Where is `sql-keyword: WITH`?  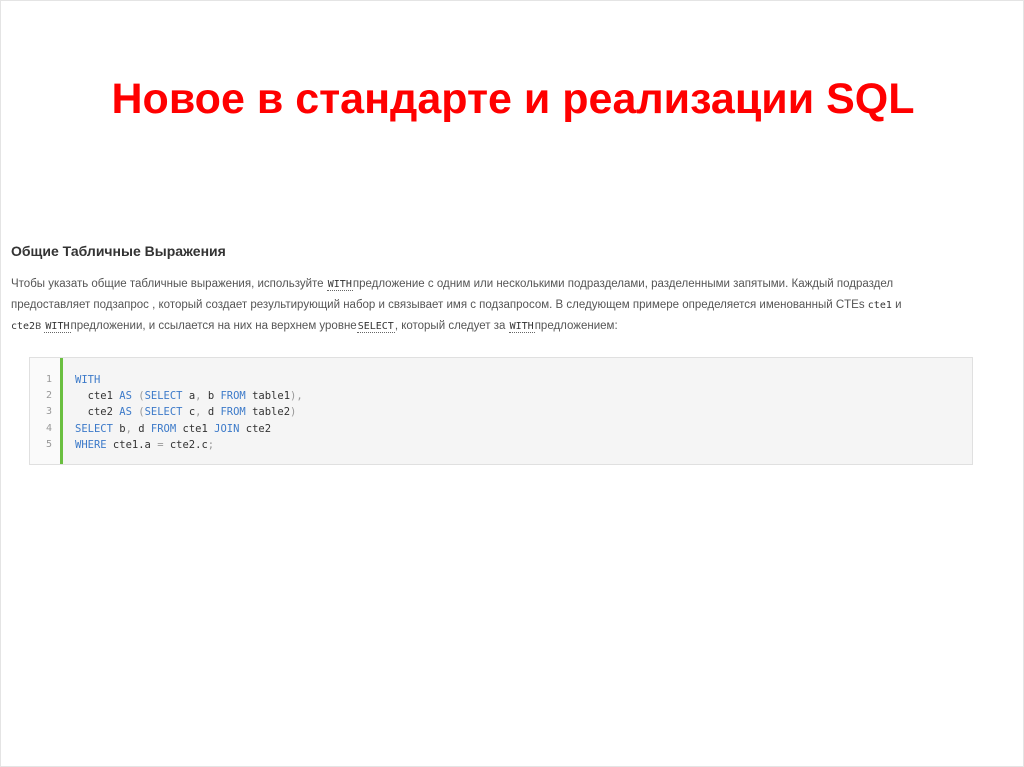
sql-keyword: WITH is located at coordinates (88, 380).